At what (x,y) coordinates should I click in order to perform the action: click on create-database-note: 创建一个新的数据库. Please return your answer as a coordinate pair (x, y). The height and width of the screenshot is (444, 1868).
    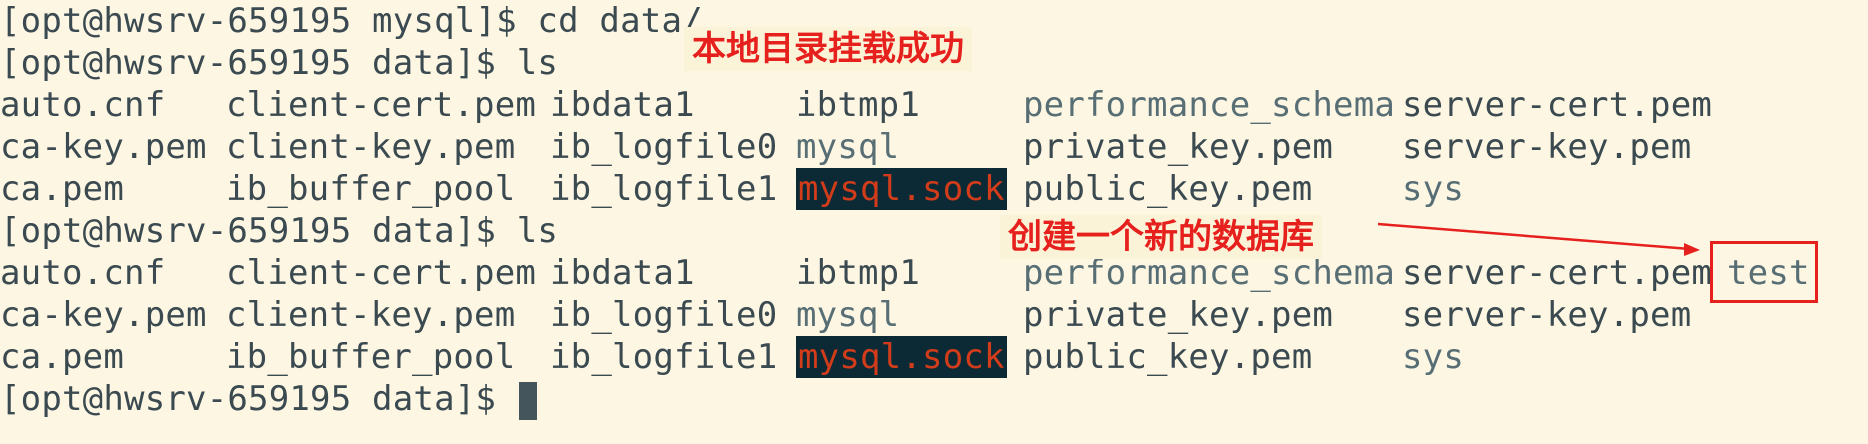
    Looking at the image, I should click on (1161, 237).